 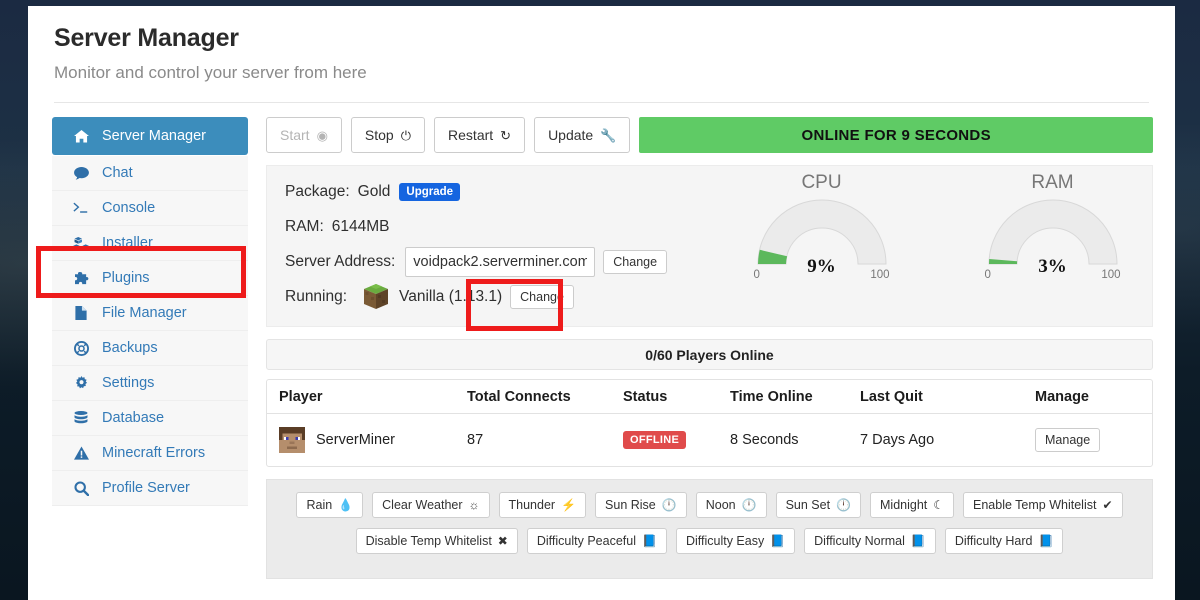 I want to click on sidebar-item-backups: Backups, so click(x=150, y=348).